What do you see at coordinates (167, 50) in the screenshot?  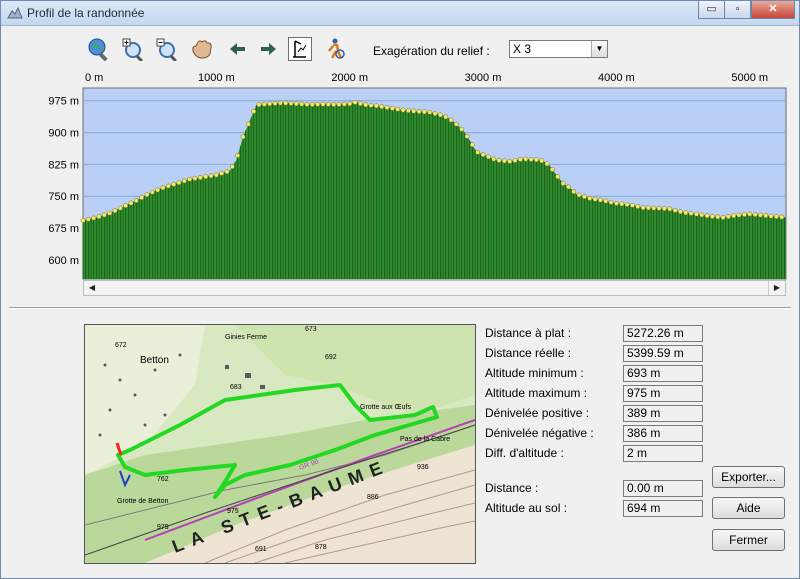 I see `zoom-out-icon` at bounding box center [167, 50].